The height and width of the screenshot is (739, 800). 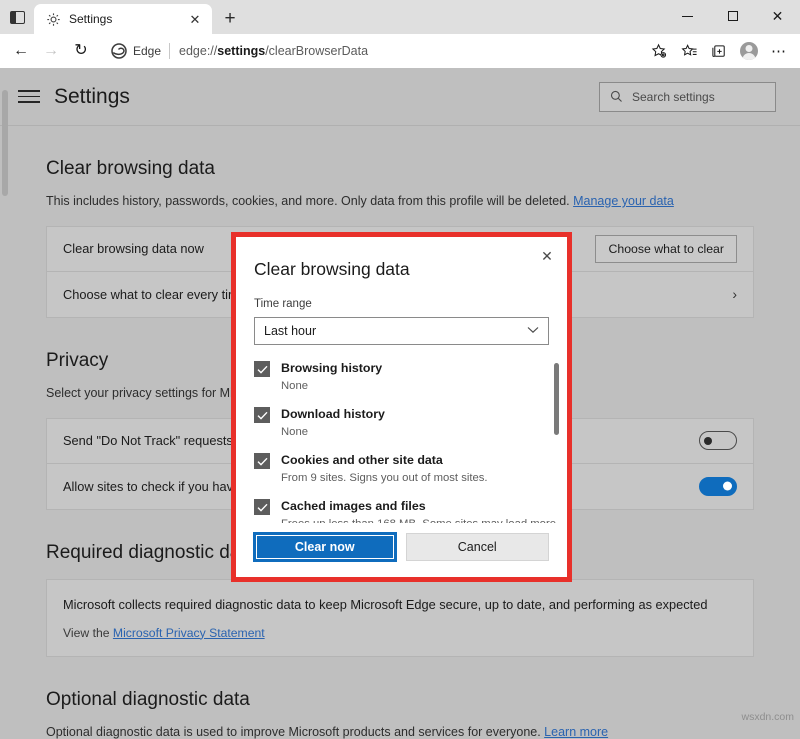 What do you see at coordinates (119, 51) in the screenshot?
I see `edge-logo-icon` at bounding box center [119, 51].